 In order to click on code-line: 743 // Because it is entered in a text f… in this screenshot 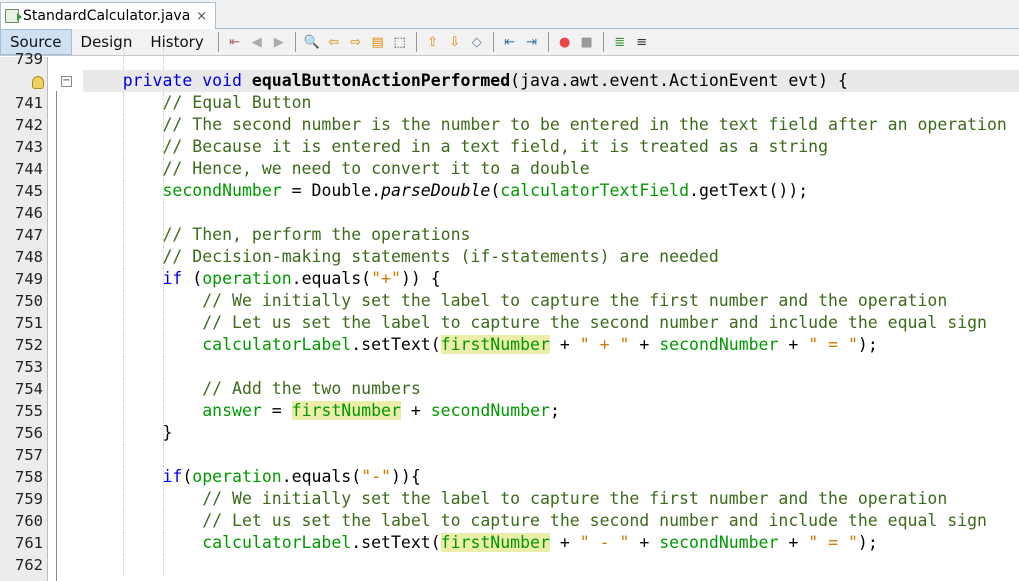, I will do `click(509, 147)`.